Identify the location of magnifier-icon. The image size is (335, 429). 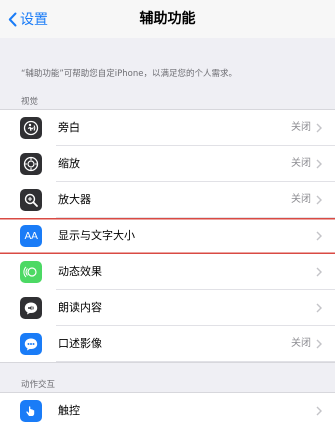
(31, 200).